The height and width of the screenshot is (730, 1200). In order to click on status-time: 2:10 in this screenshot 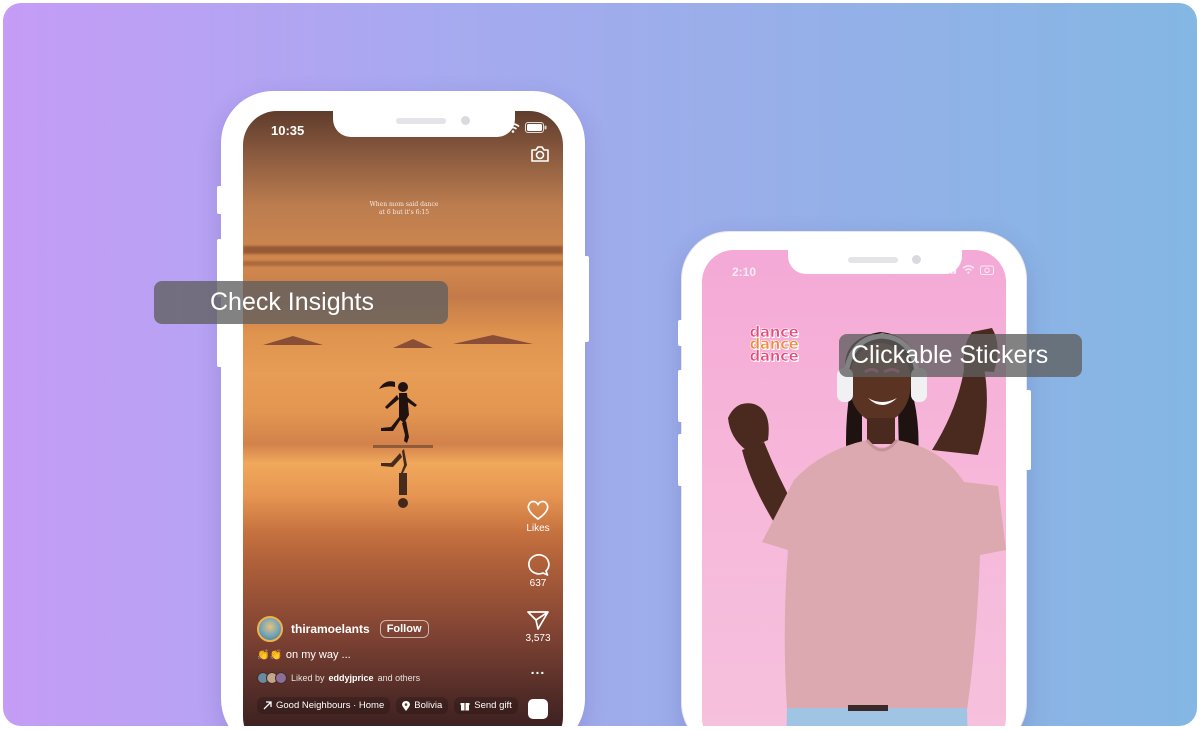, I will do `click(744, 272)`.